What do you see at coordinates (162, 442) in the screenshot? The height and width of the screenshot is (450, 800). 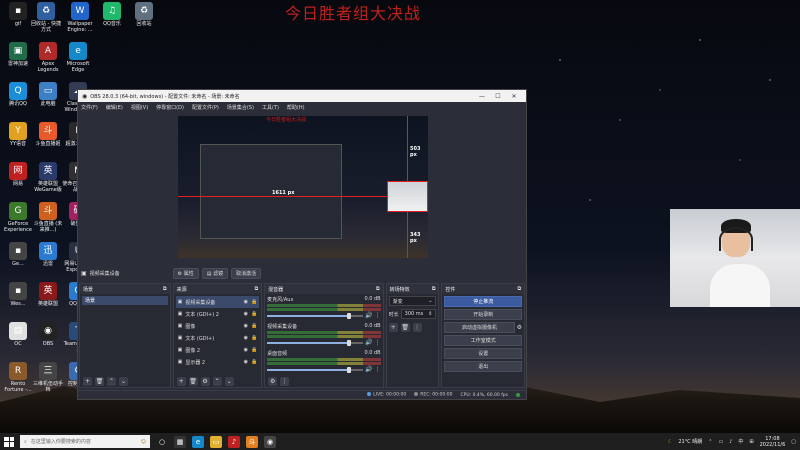 I see `task-view-icon: ○` at bounding box center [162, 442].